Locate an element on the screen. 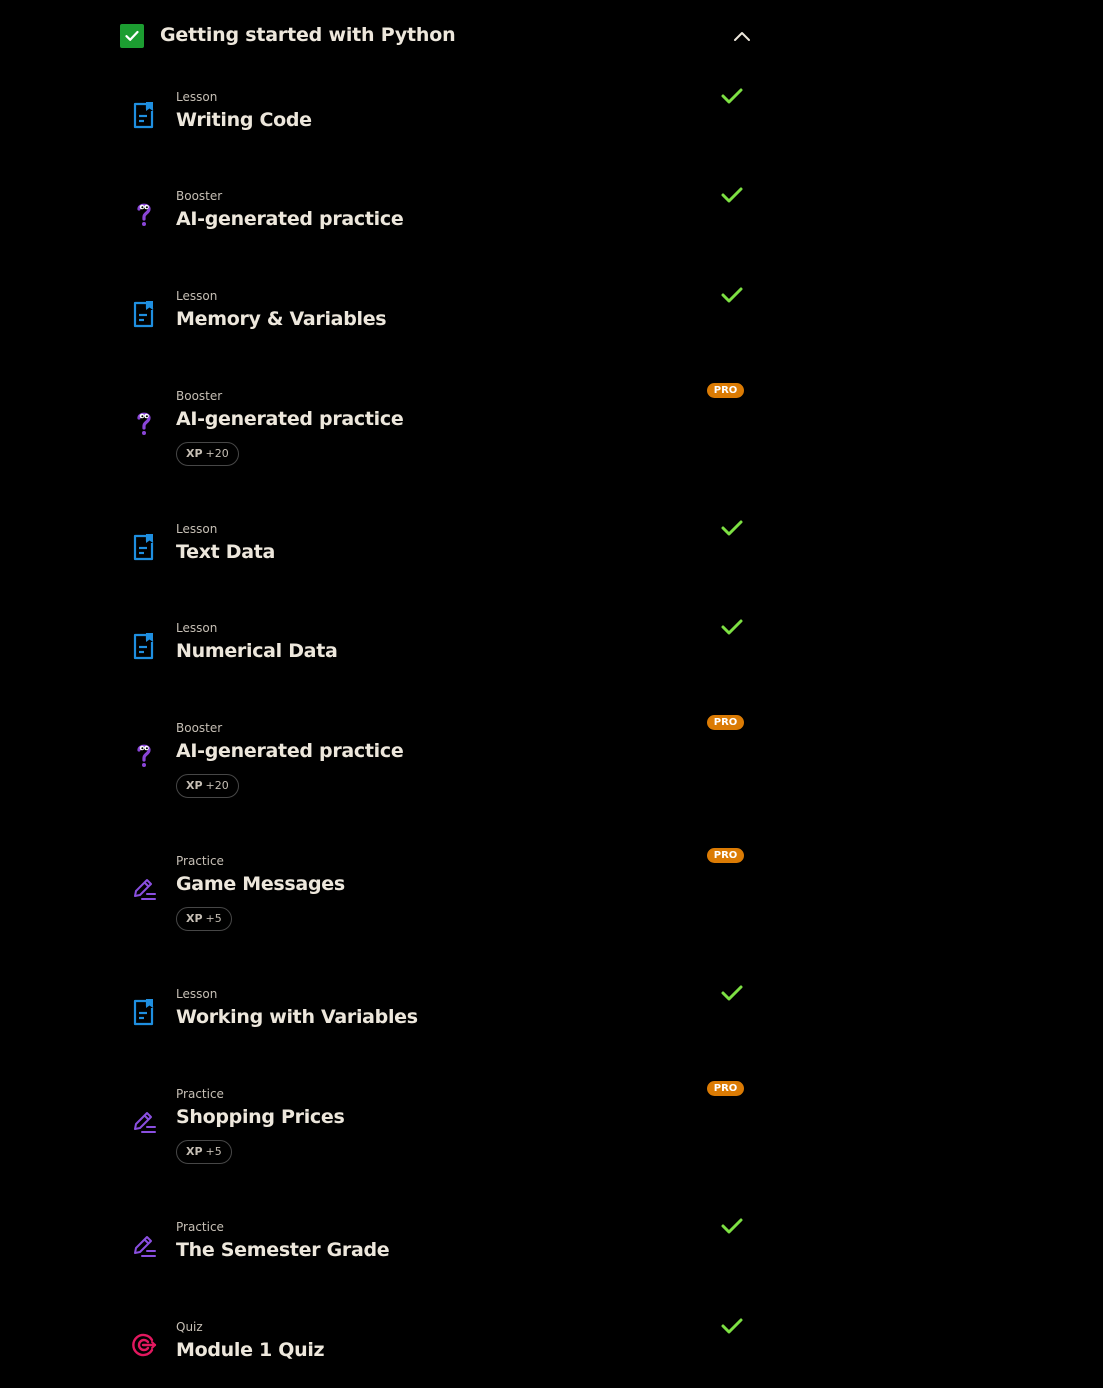 The height and width of the screenshot is (1388, 1103). item-title: The Semester Grade is located at coordinates (283, 1250).